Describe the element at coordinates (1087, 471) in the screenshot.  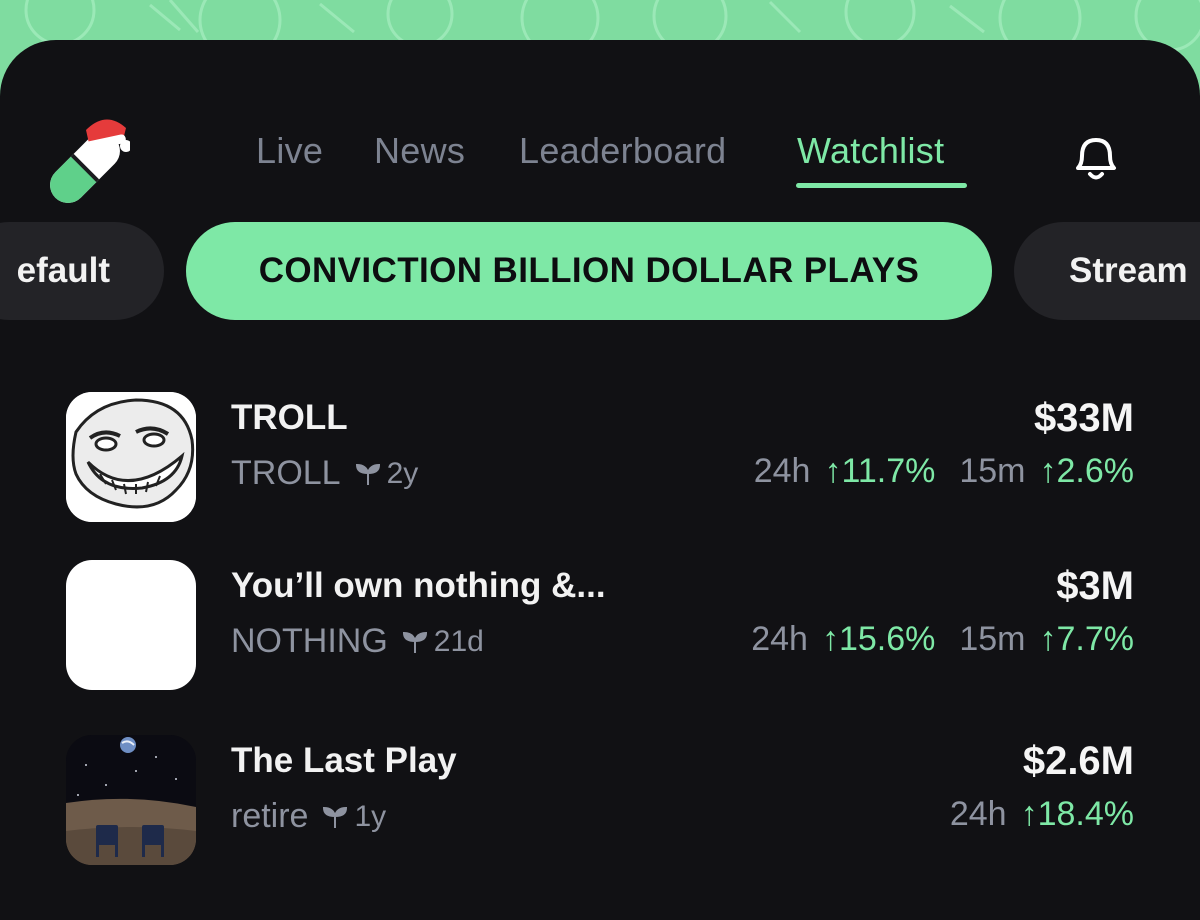
I see `change-15m-value: ↑2.6%` at that location.